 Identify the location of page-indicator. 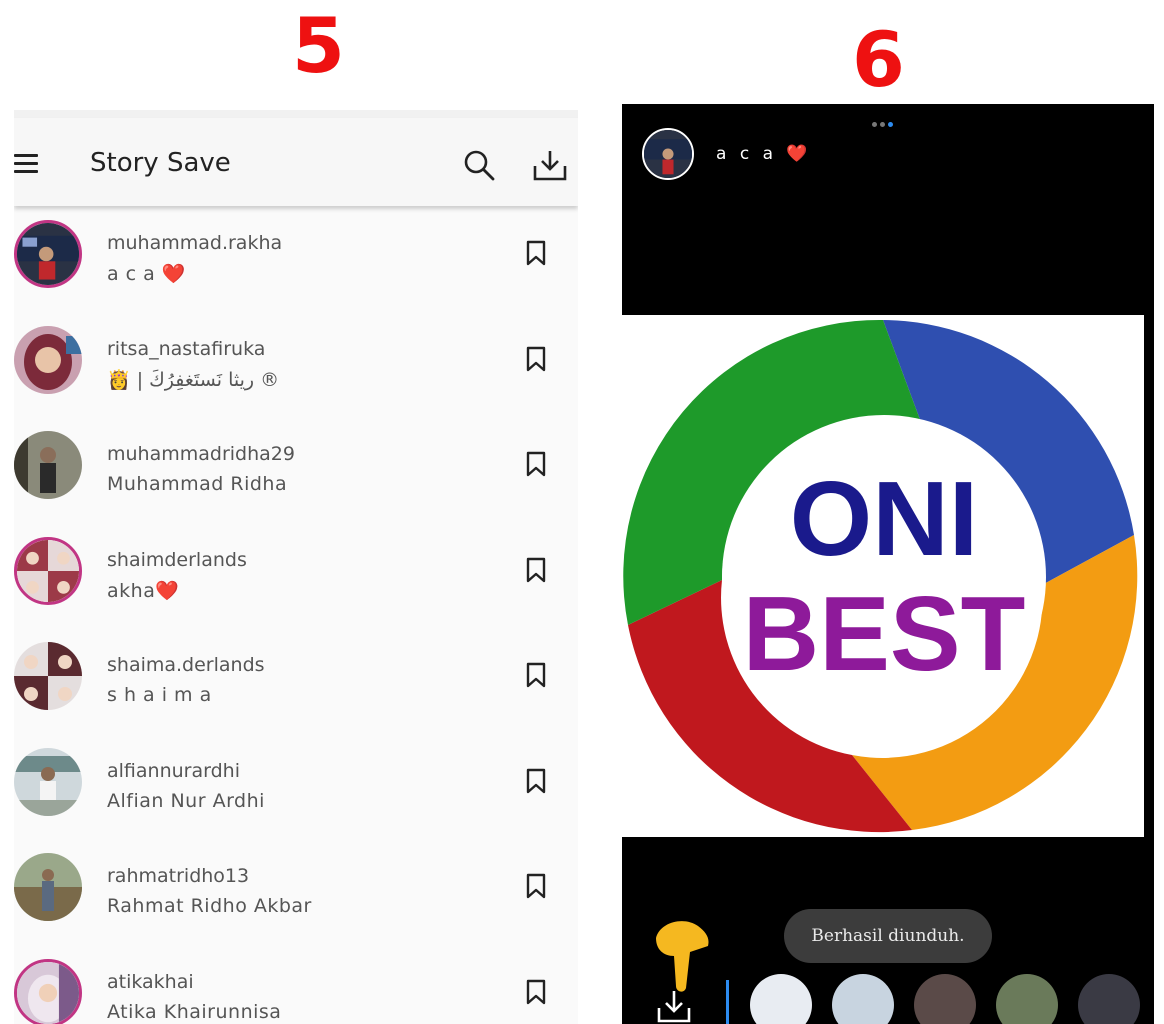
(884, 121).